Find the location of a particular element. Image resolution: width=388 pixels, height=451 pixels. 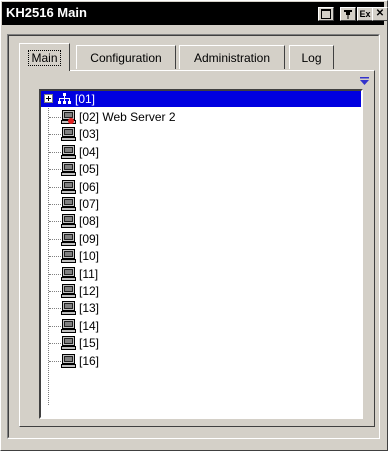

tree-port-label: [08] is located at coordinates (89, 221).